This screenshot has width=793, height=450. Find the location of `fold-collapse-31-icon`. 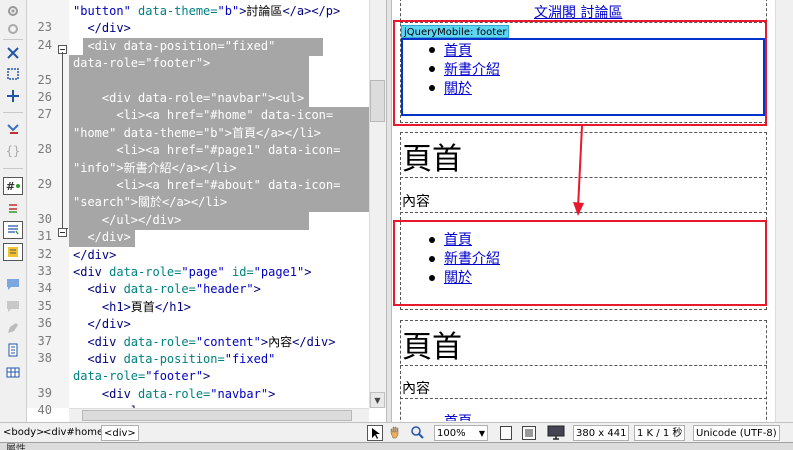

fold-collapse-31-icon is located at coordinates (62, 232).